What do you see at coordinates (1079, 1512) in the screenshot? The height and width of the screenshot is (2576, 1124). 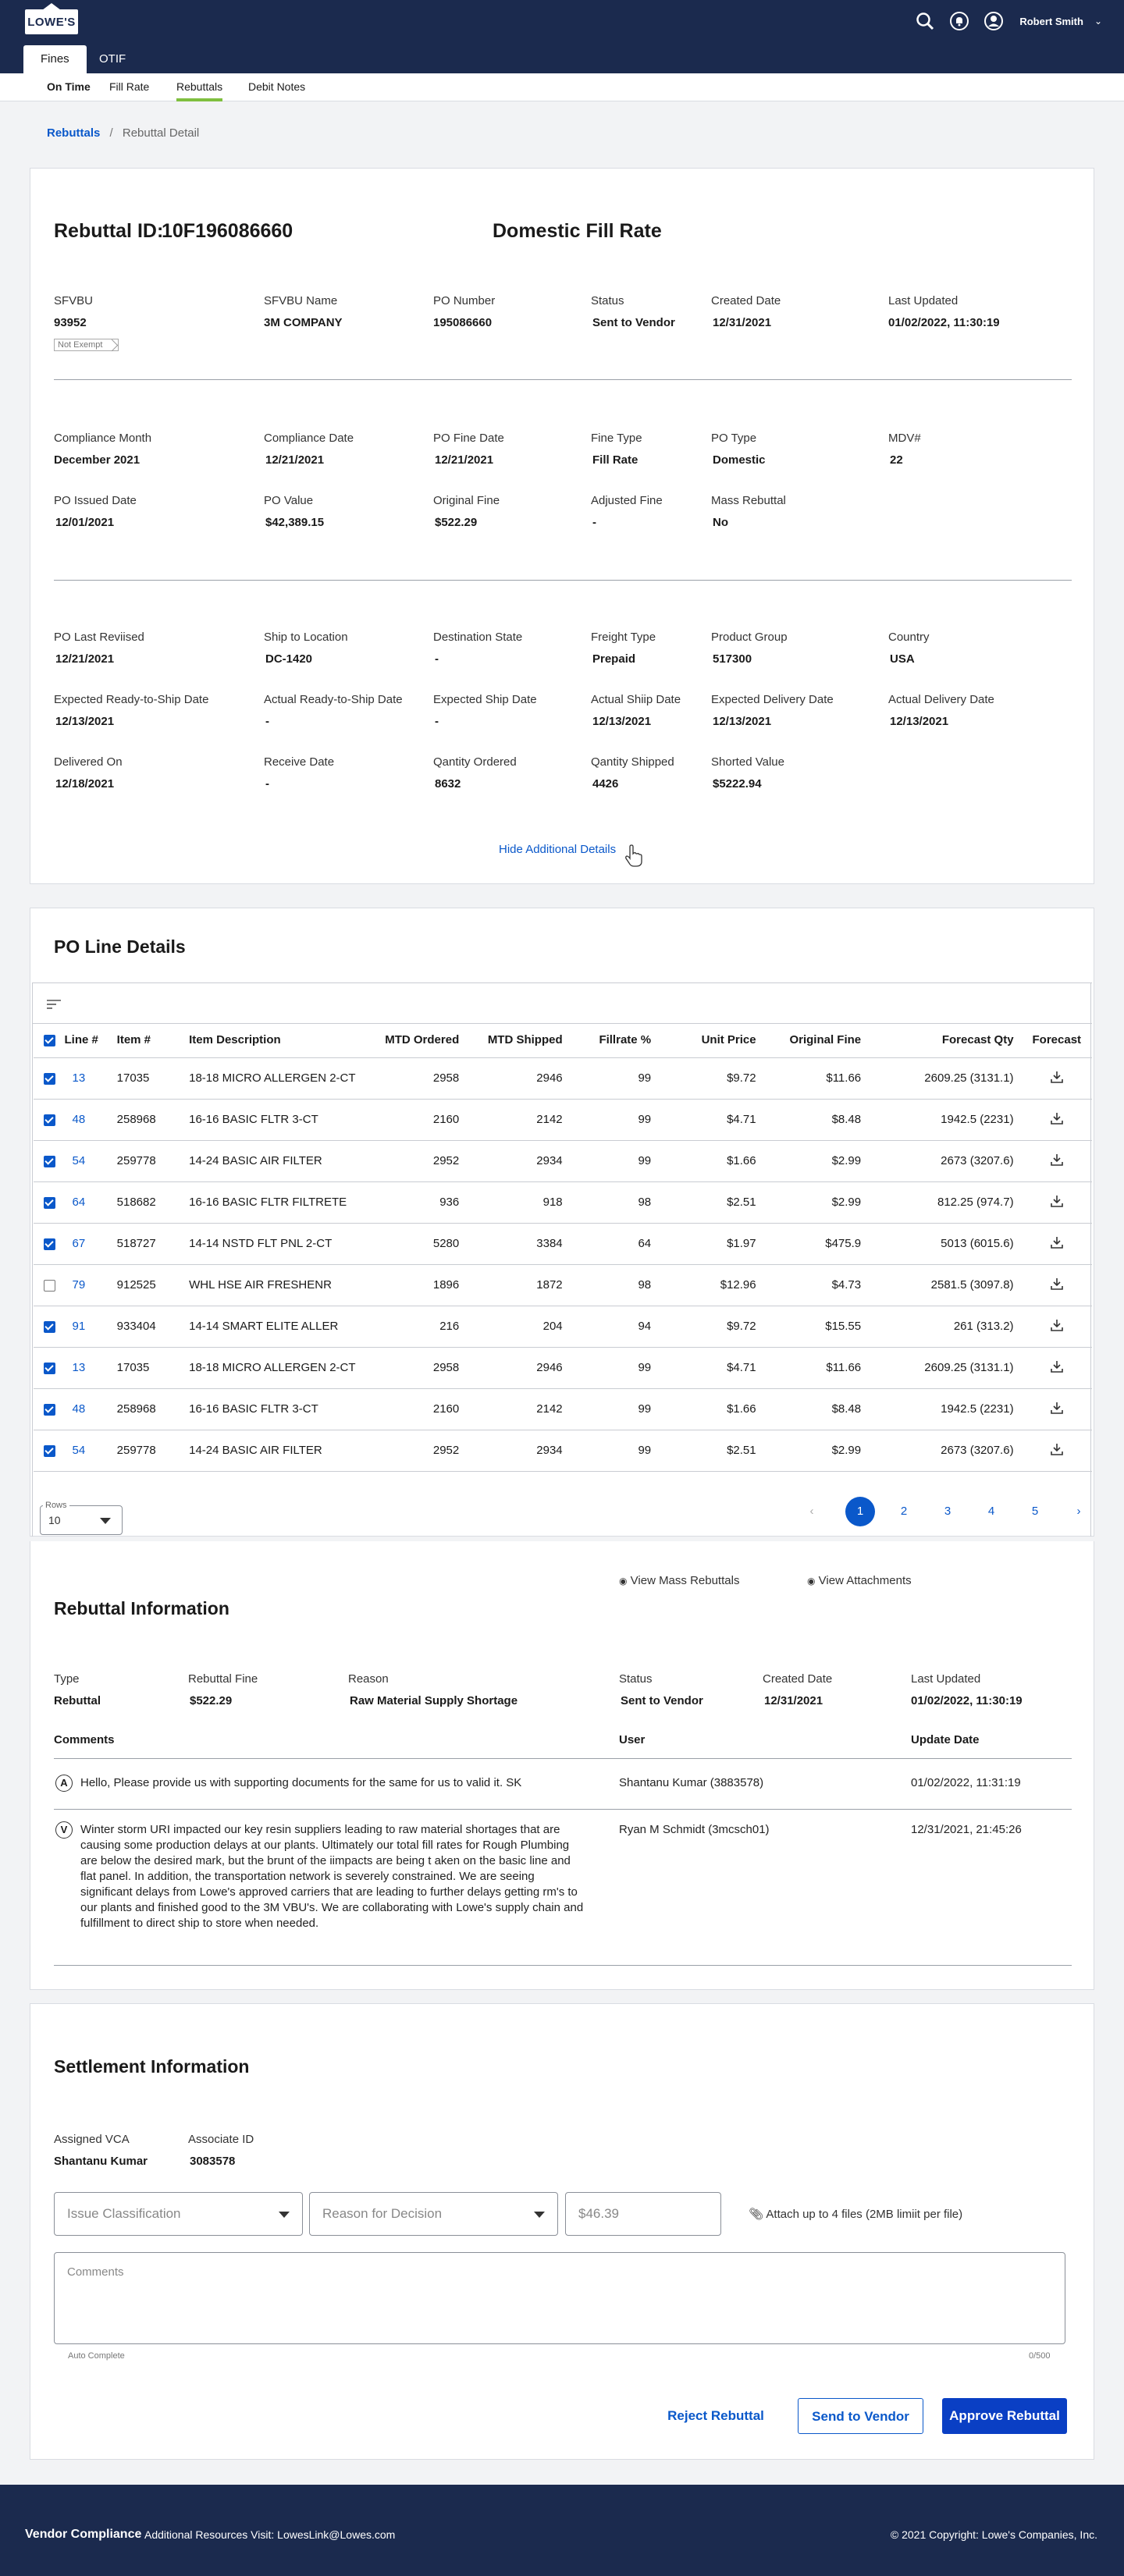 I see `next-page-button: ›` at bounding box center [1079, 1512].